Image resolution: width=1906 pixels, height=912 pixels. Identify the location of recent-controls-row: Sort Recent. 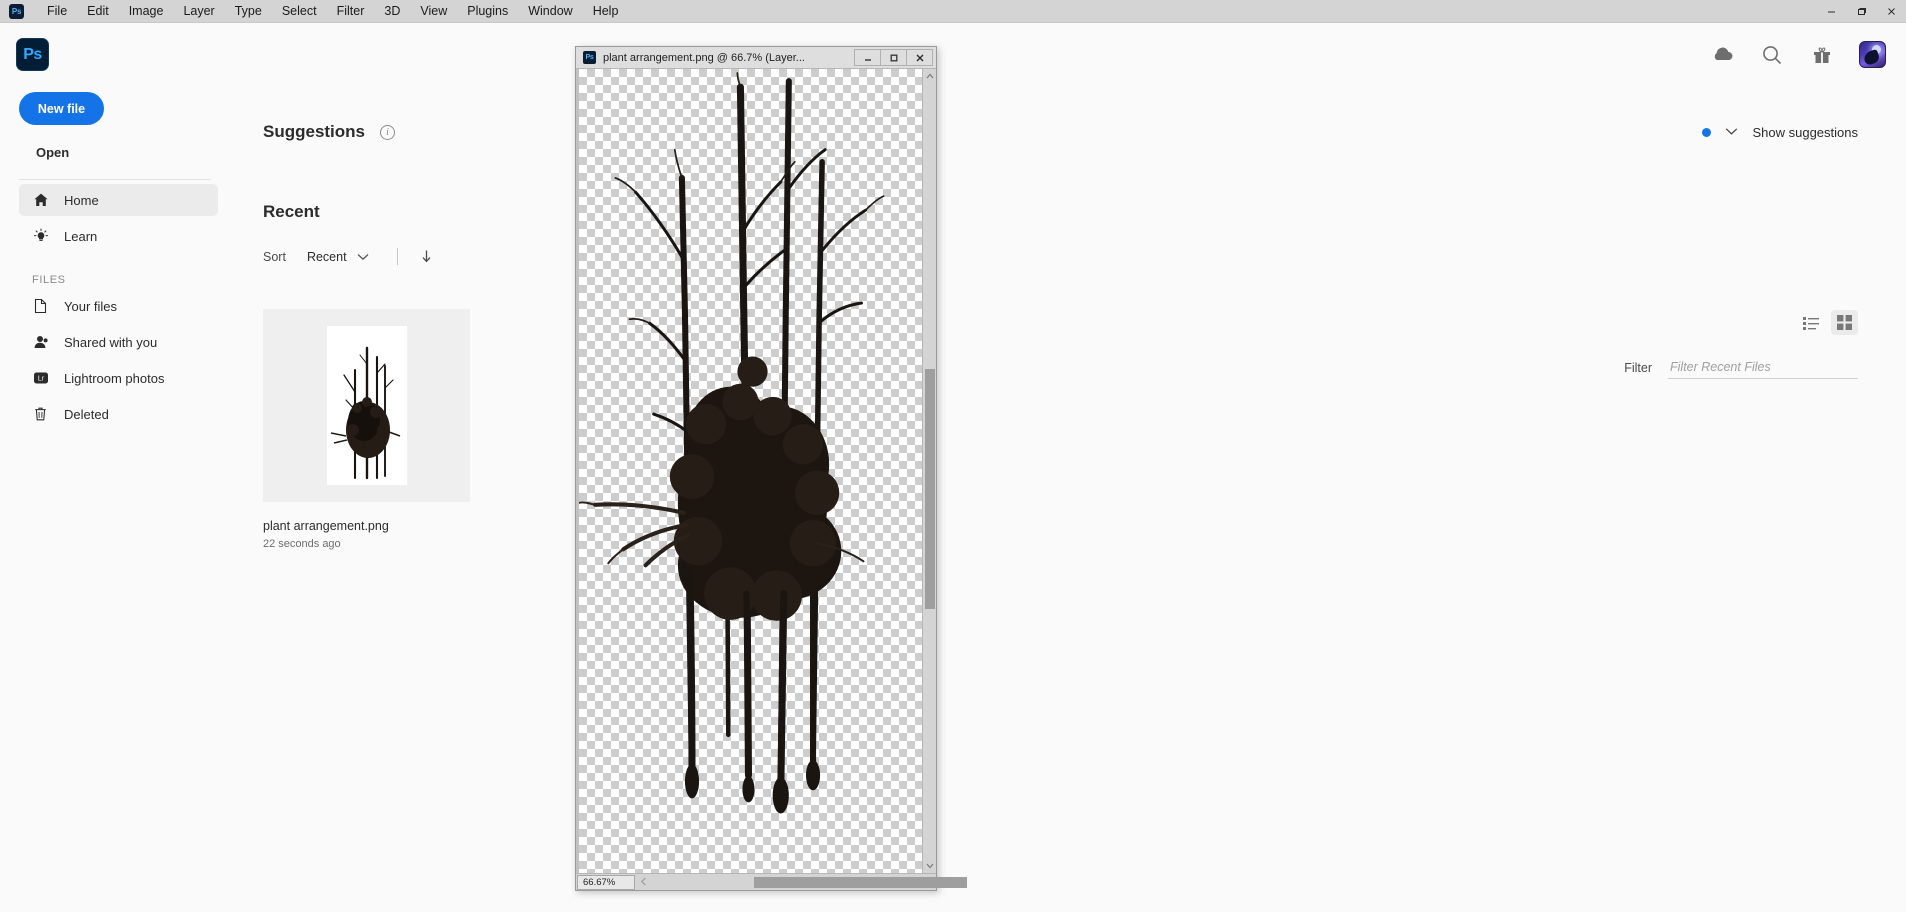
(1084, 256).